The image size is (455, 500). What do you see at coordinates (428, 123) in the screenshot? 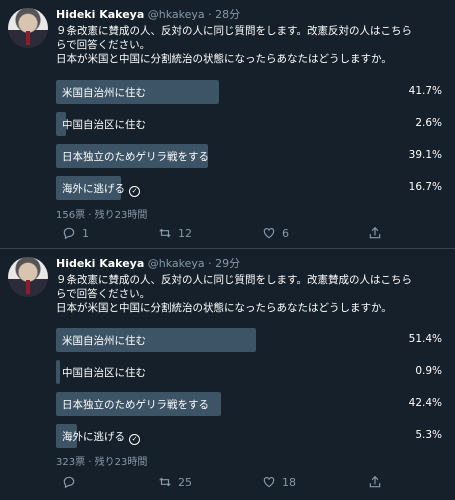
I see `poll-option-percent: 2.6%` at bounding box center [428, 123].